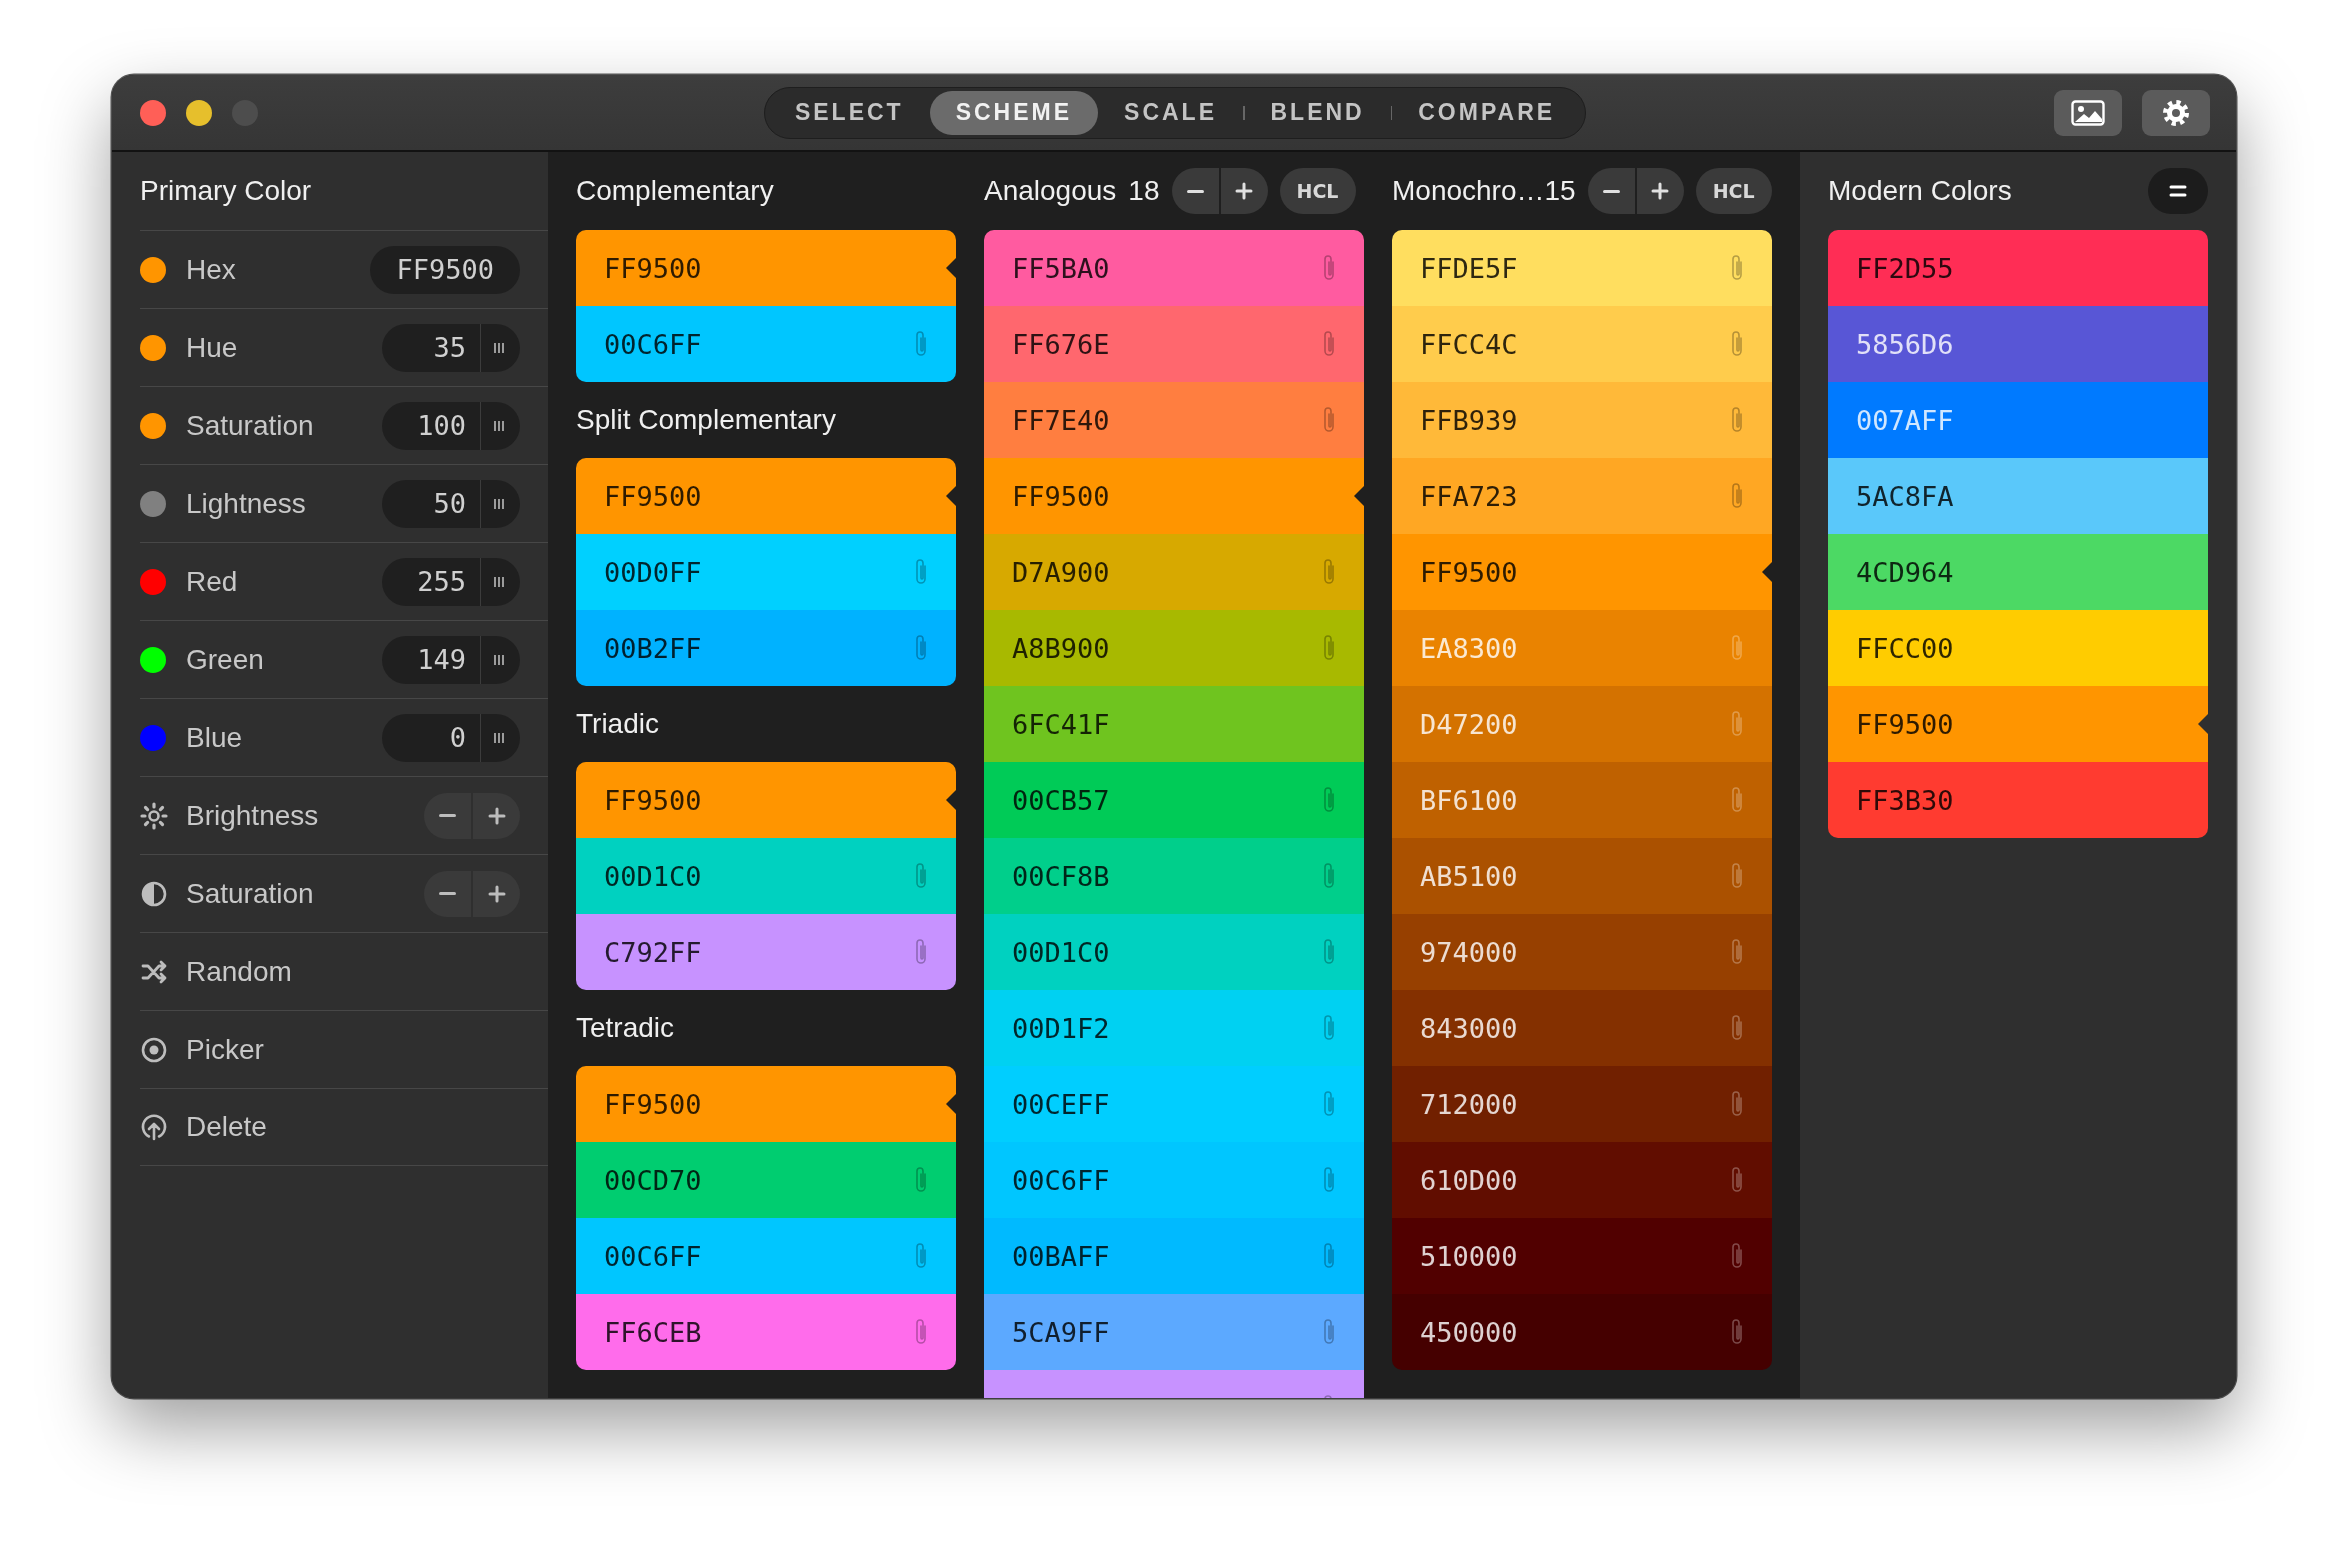 The height and width of the screenshot is (1546, 2348). What do you see at coordinates (1582, 344) in the screenshot?
I see `color-swatch: FFCC4C` at bounding box center [1582, 344].